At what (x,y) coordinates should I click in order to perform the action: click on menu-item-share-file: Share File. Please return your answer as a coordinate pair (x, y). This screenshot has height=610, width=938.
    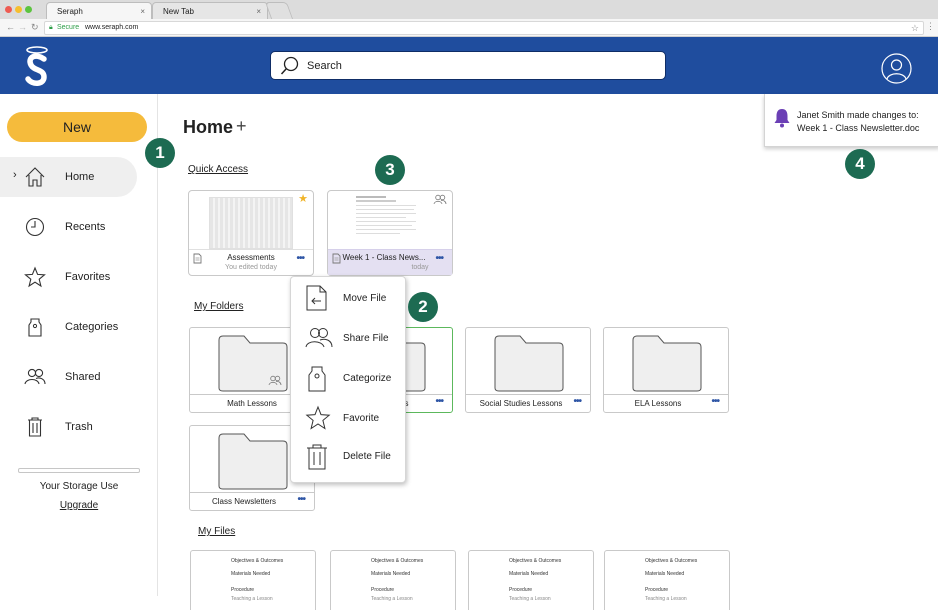
    Looking at the image, I should click on (348, 338).